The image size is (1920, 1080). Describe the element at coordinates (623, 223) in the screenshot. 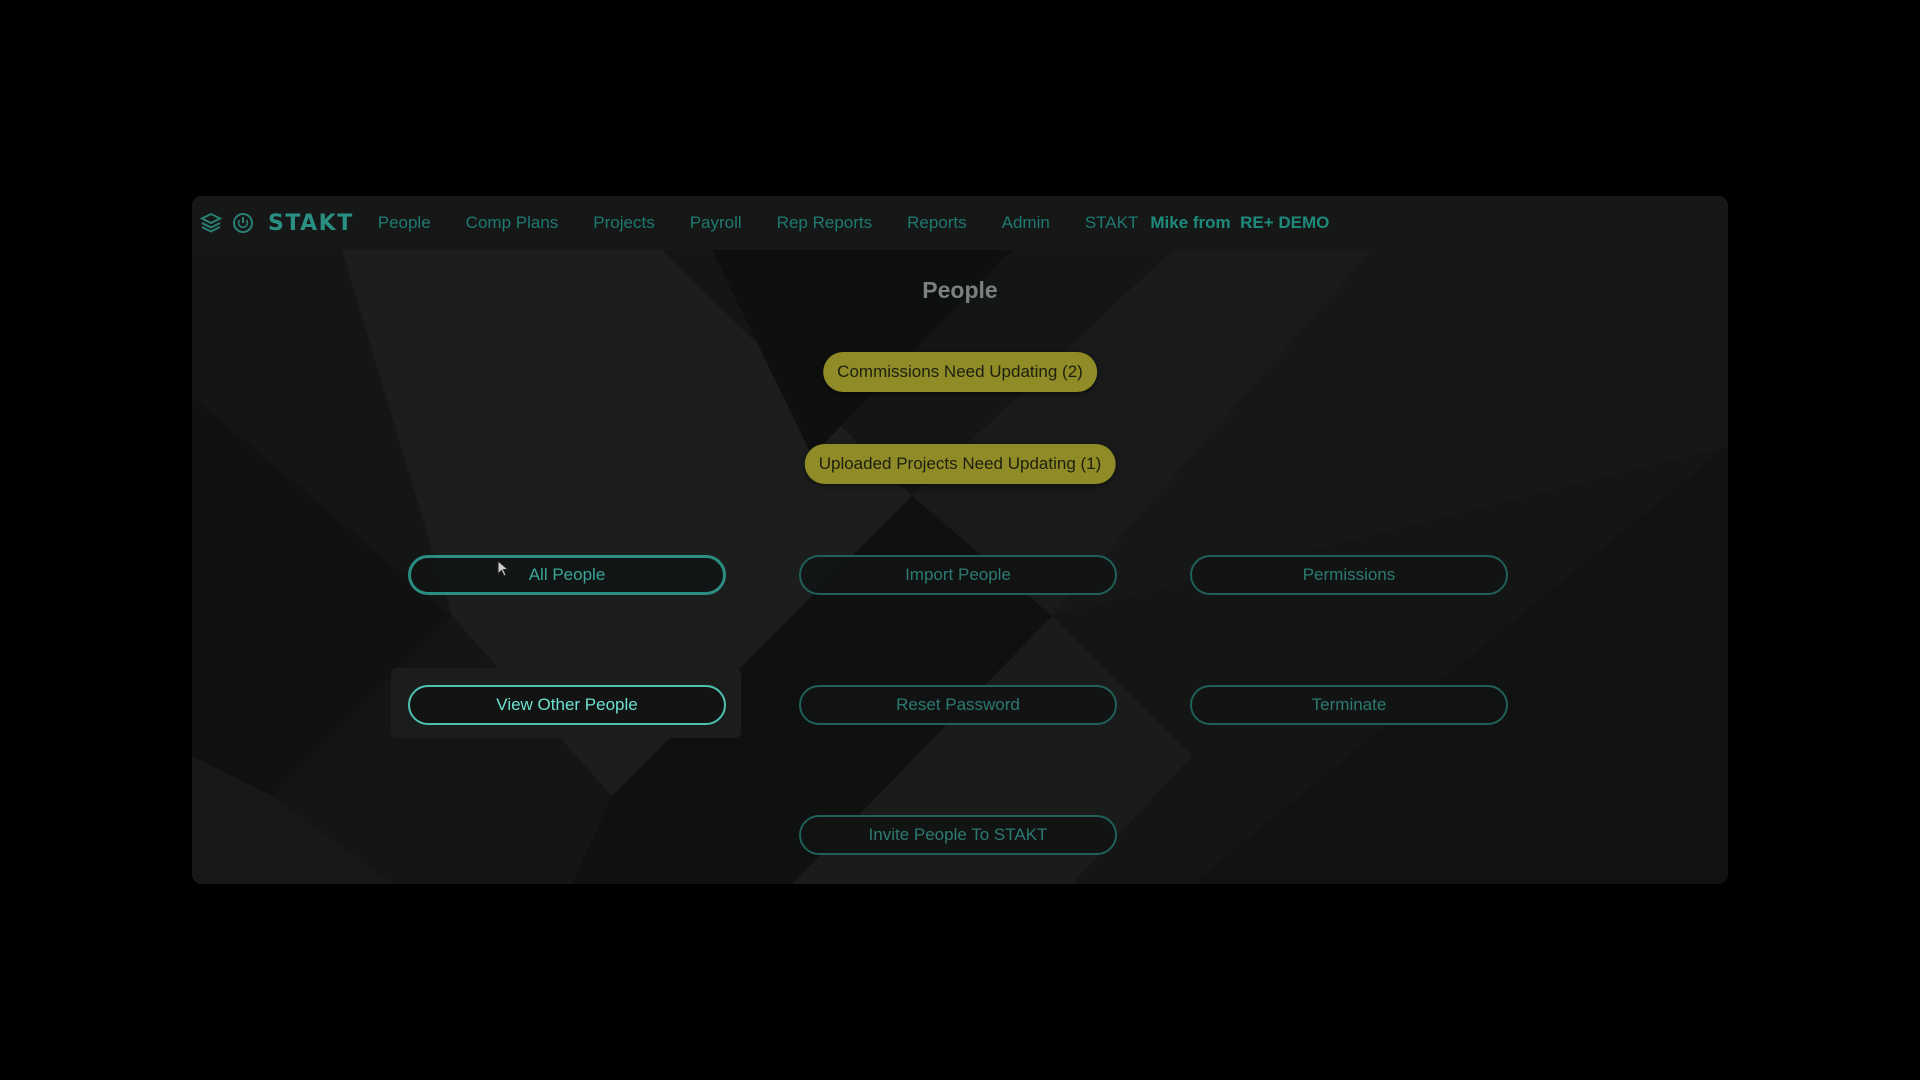

I see `nav-projects: Projects` at that location.